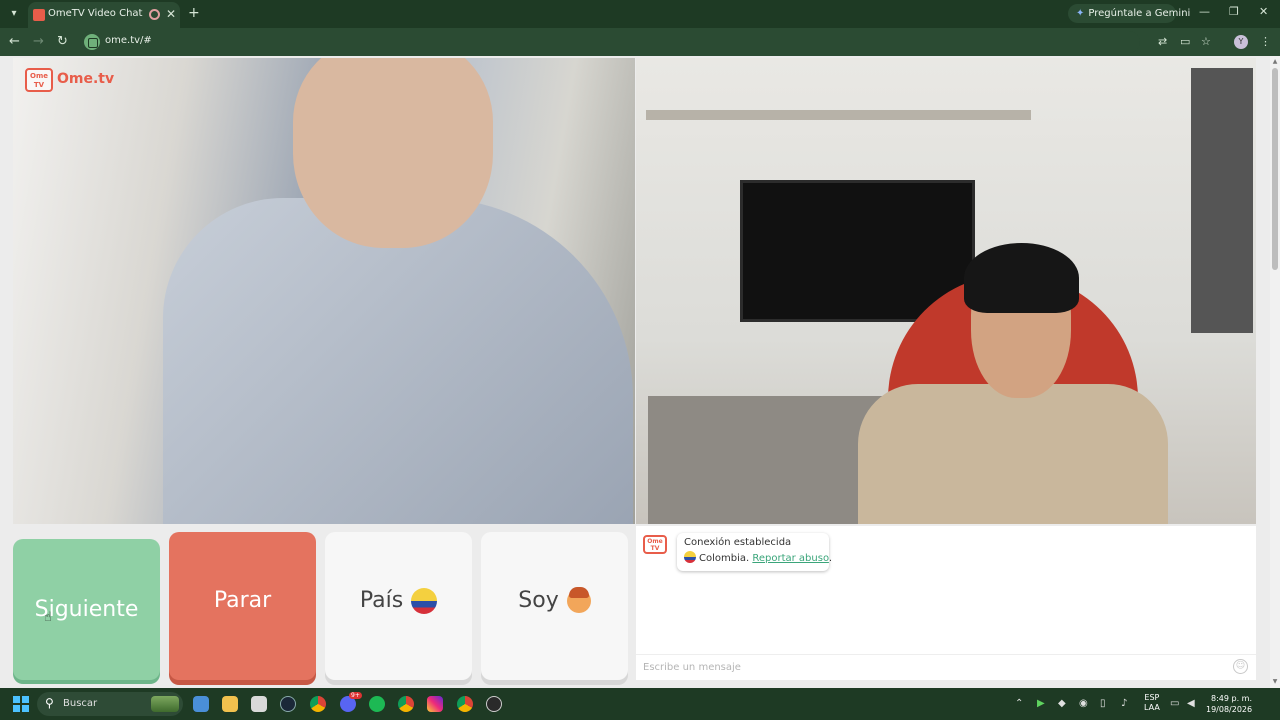 Image resolution: width=1280 pixels, height=720 pixels. Describe the element at coordinates (1231, 698) in the screenshot. I see `clock-time: 8:49 p. m.` at that location.